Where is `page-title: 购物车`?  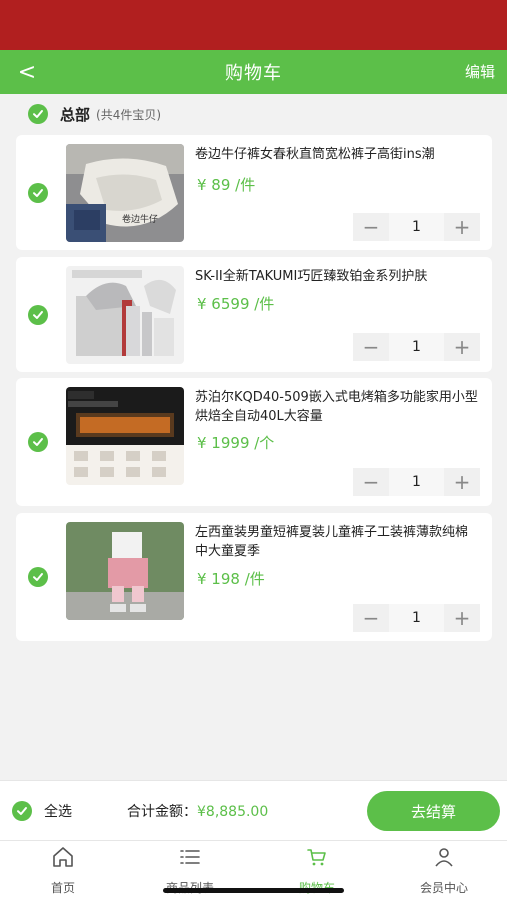
page-title: 购物车 is located at coordinates (253, 73).